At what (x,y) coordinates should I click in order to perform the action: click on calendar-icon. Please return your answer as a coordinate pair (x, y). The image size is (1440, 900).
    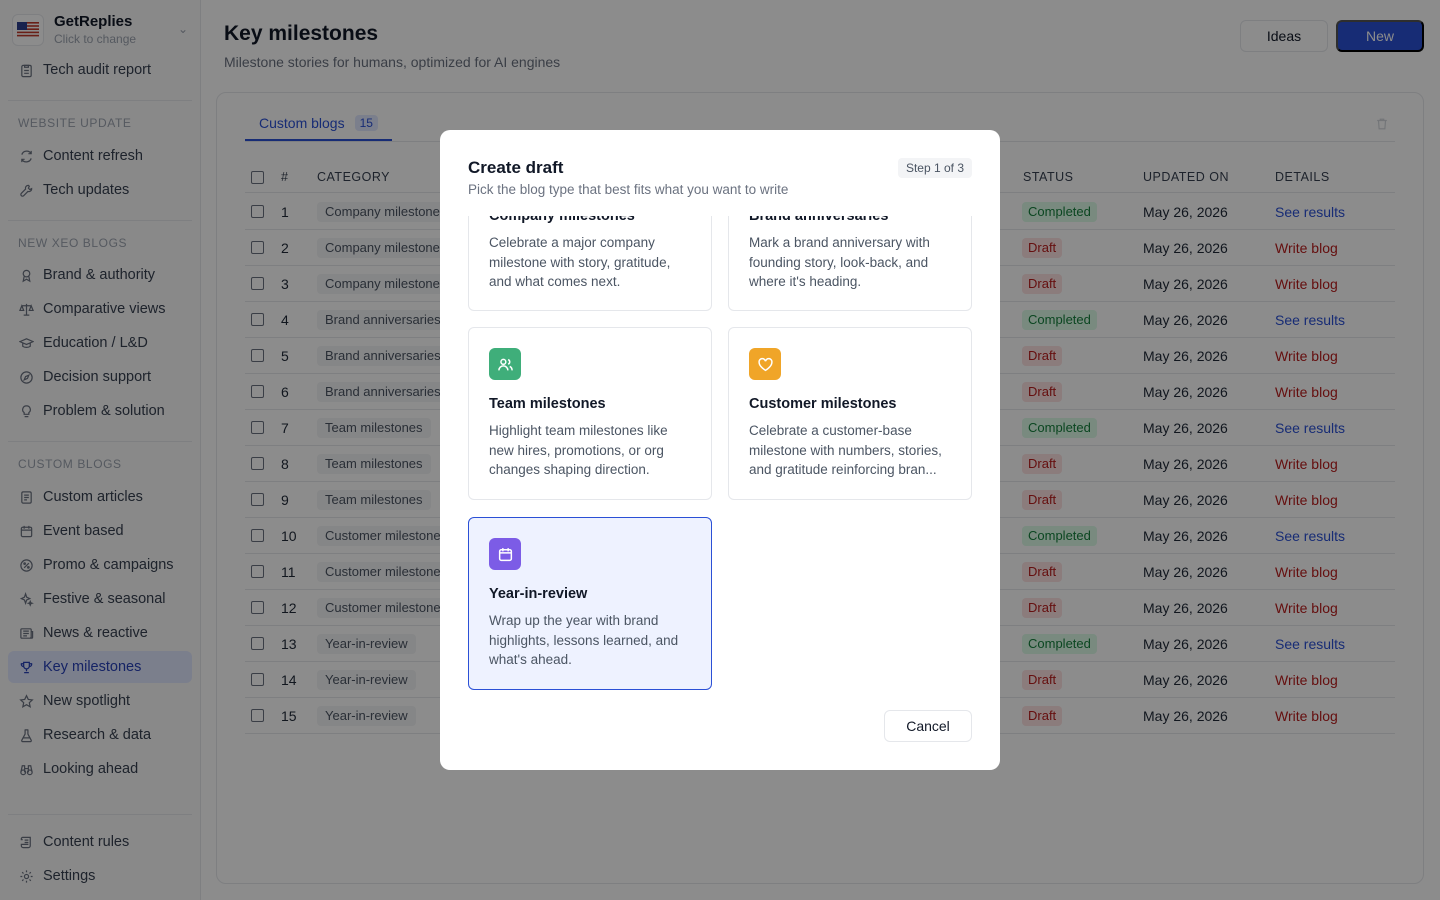
    Looking at the image, I should click on (505, 554).